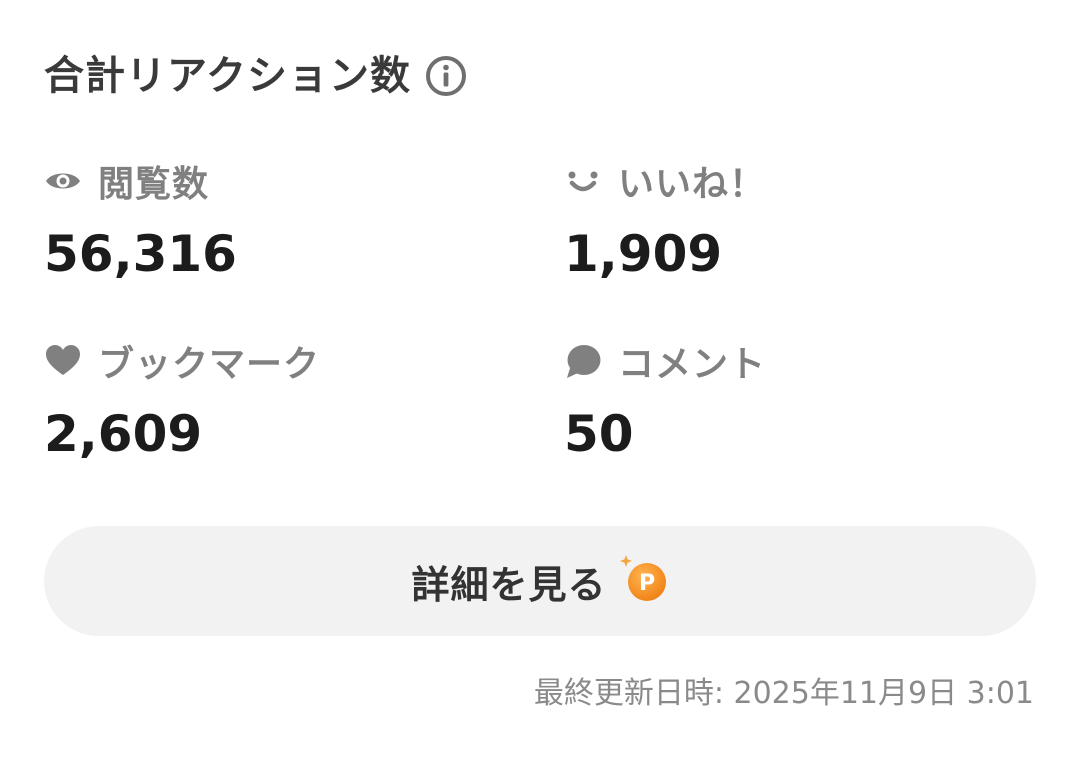 The width and height of the screenshot is (1080, 759). I want to click on stat-bookmarks: ブックマーク 2,609, so click(264, 399).